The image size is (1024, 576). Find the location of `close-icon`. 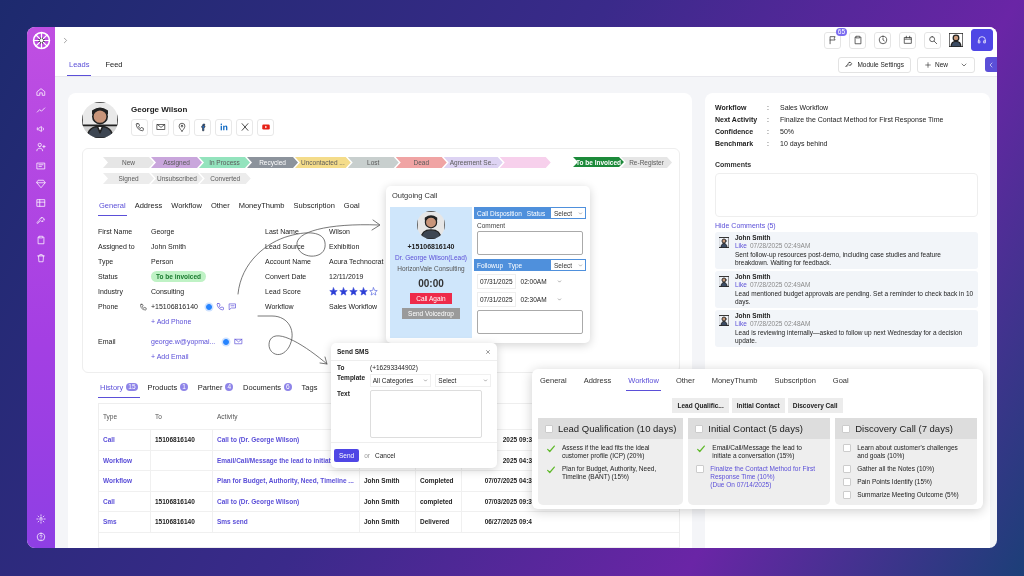

close-icon is located at coordinates (488, 351).